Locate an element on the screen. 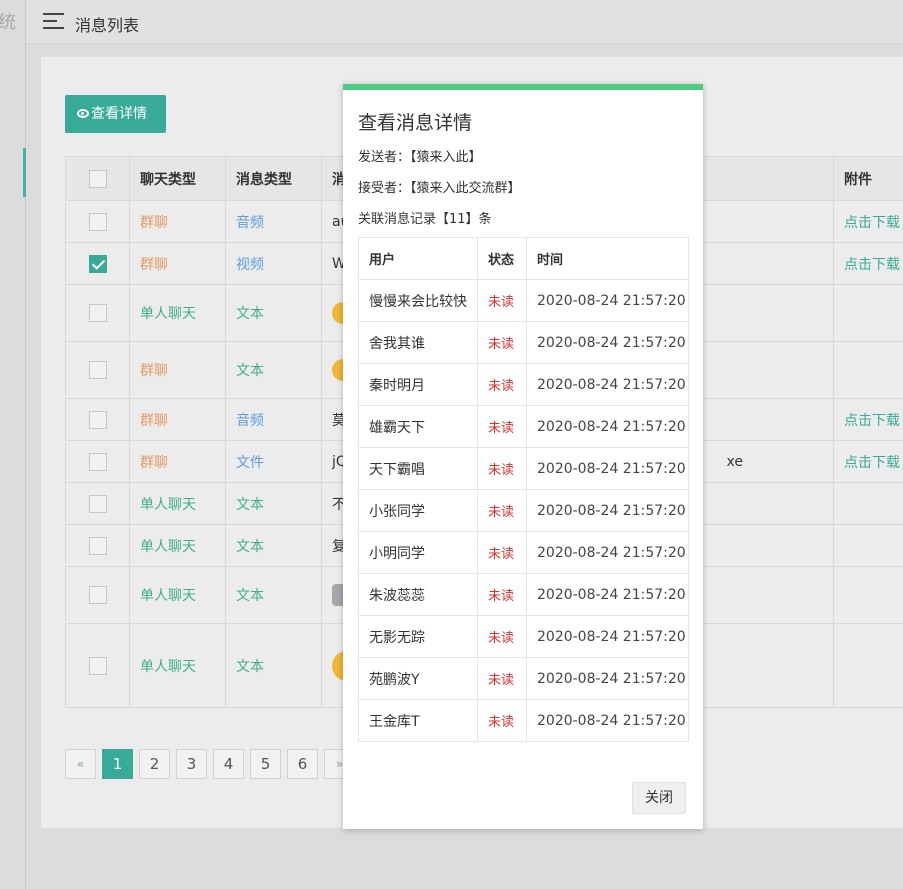 Image resolution: width=903 pixels, height=889 pixels. record-row: 舍我其谁 未读 2020-08-24 21:57:20 is located at coordinates (523, 342).